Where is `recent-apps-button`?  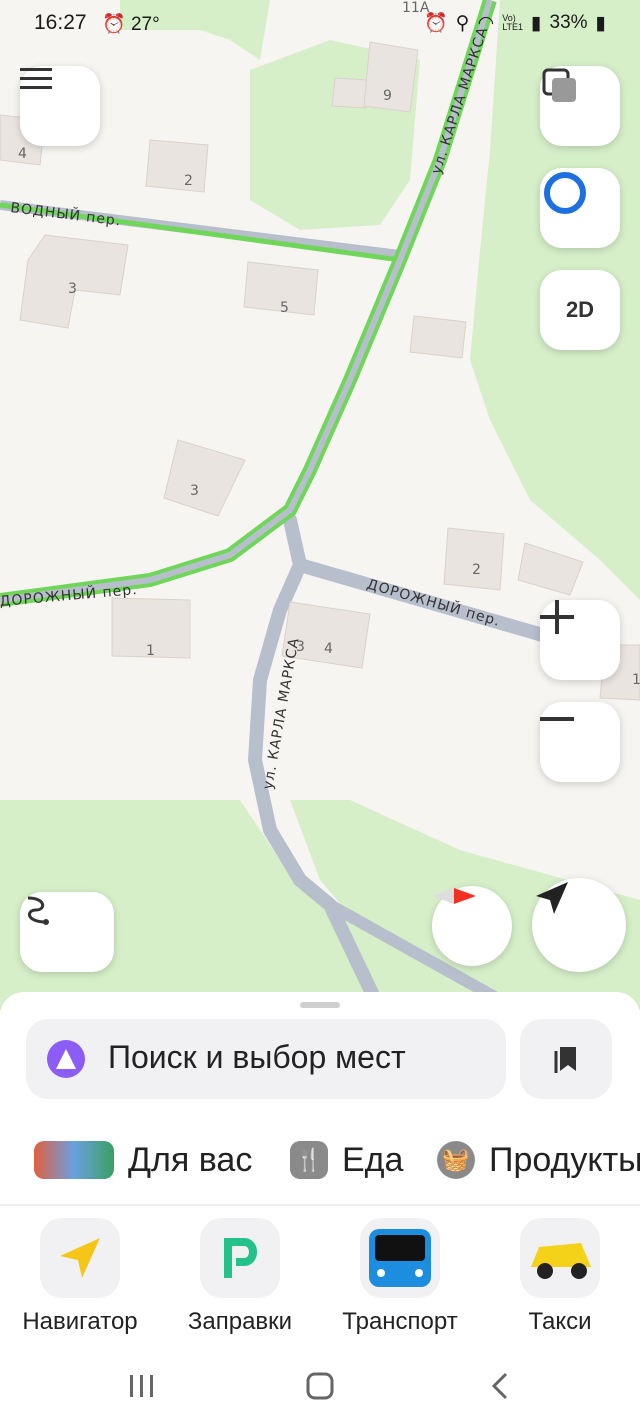
recent-apps-button is located at coordinates (142, 1386).